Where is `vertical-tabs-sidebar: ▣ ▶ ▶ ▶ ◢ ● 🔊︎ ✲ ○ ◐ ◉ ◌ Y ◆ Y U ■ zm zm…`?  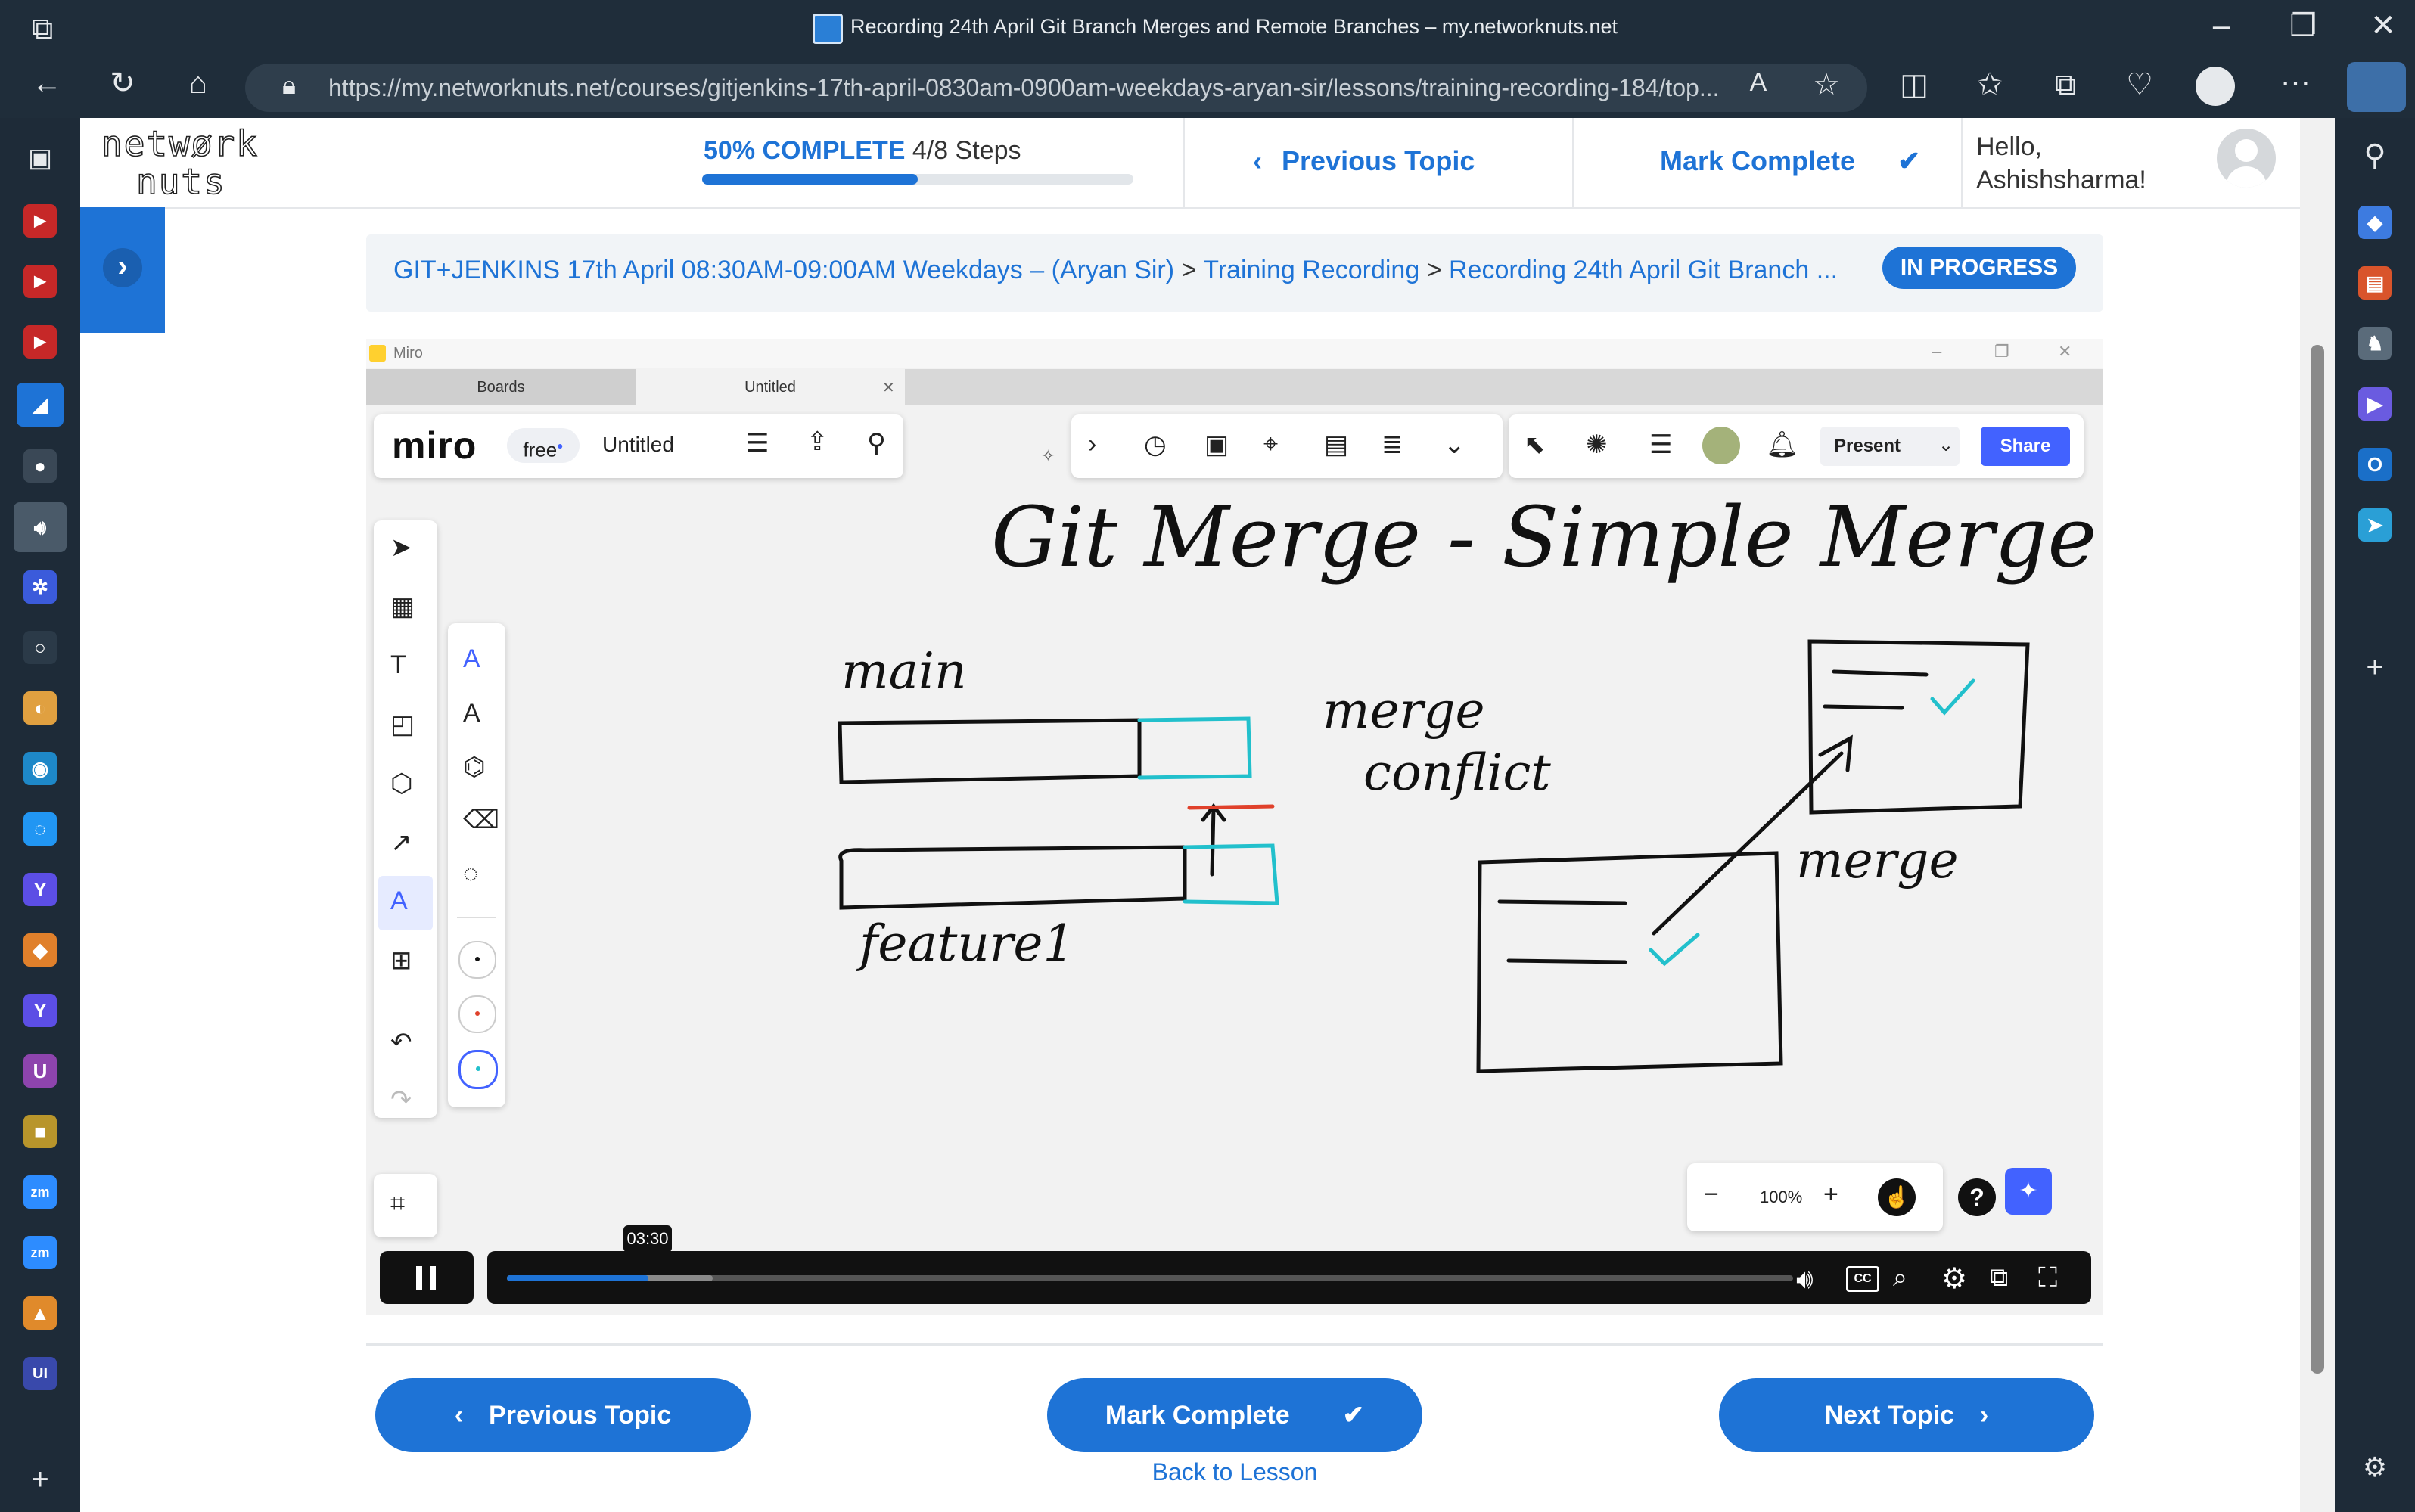 vertical-tabs-sidebar: ▣ ▶ ▶ ▶ ◢ ● 🔊︎ ✲ ○ ◐ ◉ ◌ Y ◆ Y U ■ zm zm… is located at coordinates (40, 815).